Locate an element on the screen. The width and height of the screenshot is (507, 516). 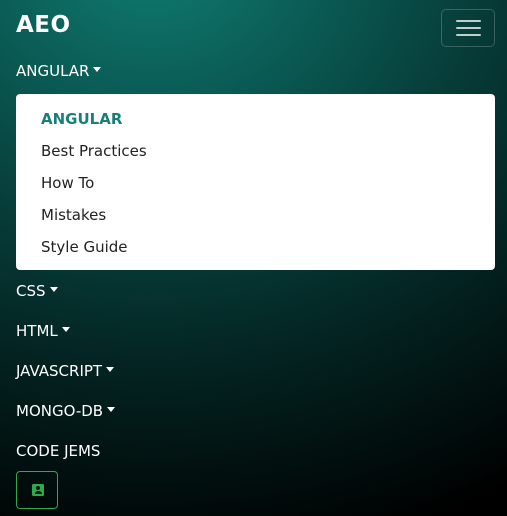
nav-item-label: HTML is located at coordinates (37, 331).